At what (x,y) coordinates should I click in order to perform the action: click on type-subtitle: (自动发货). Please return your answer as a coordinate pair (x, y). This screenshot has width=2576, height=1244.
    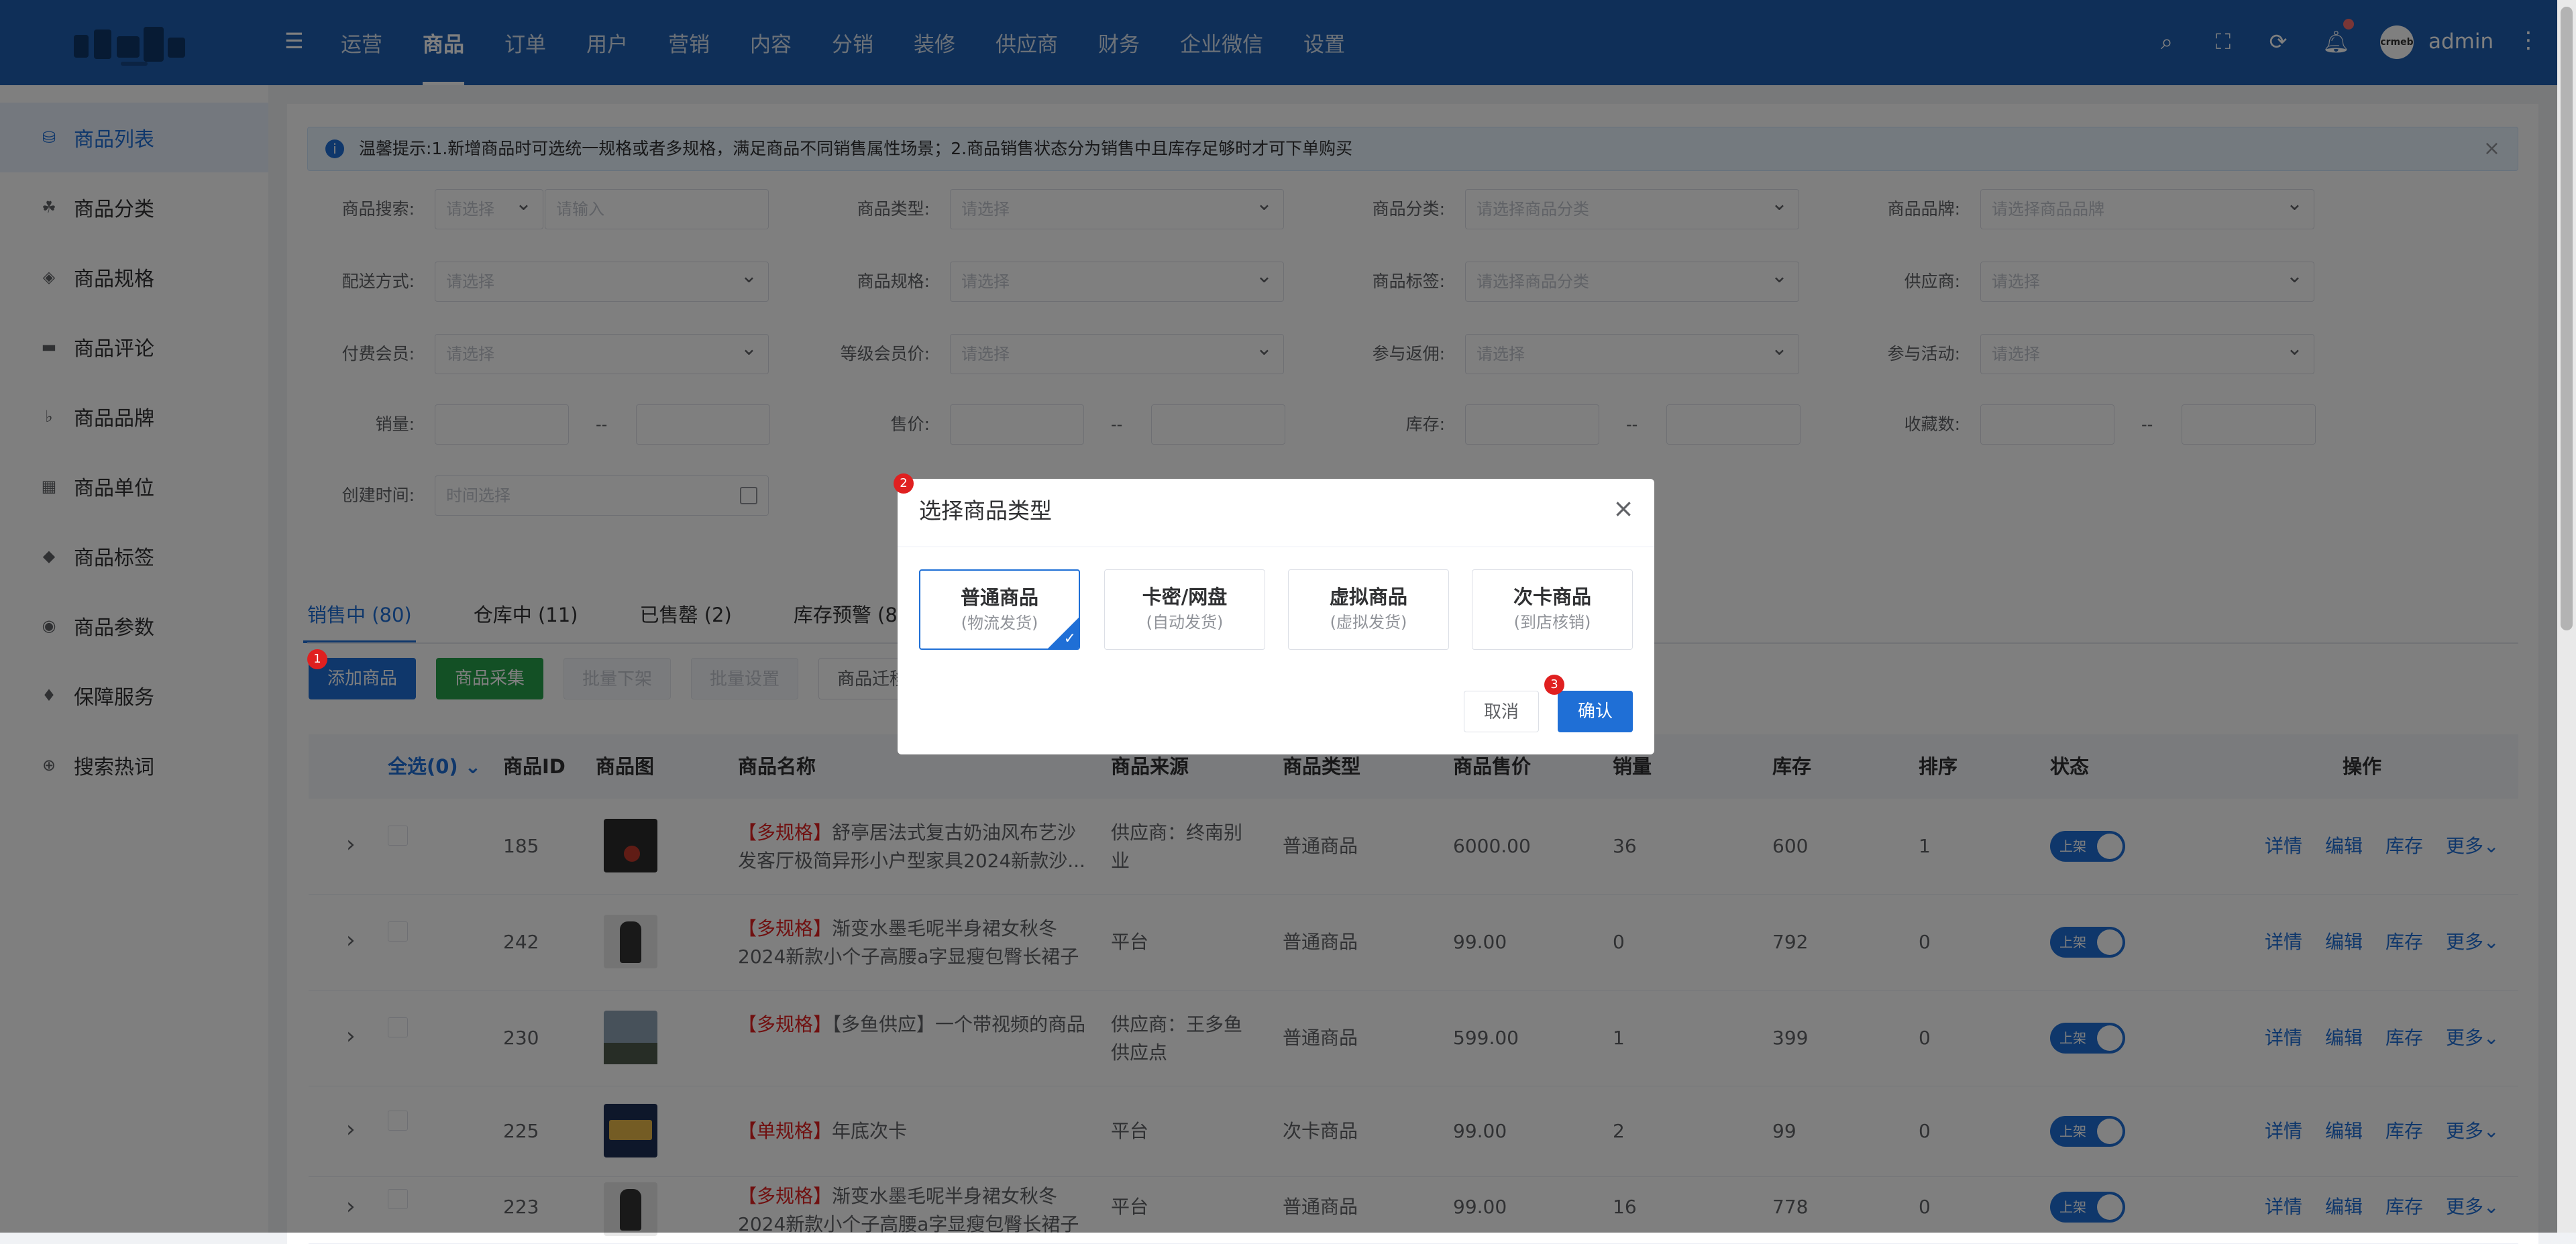
    Looking at the image, I should click on (1185, 622).